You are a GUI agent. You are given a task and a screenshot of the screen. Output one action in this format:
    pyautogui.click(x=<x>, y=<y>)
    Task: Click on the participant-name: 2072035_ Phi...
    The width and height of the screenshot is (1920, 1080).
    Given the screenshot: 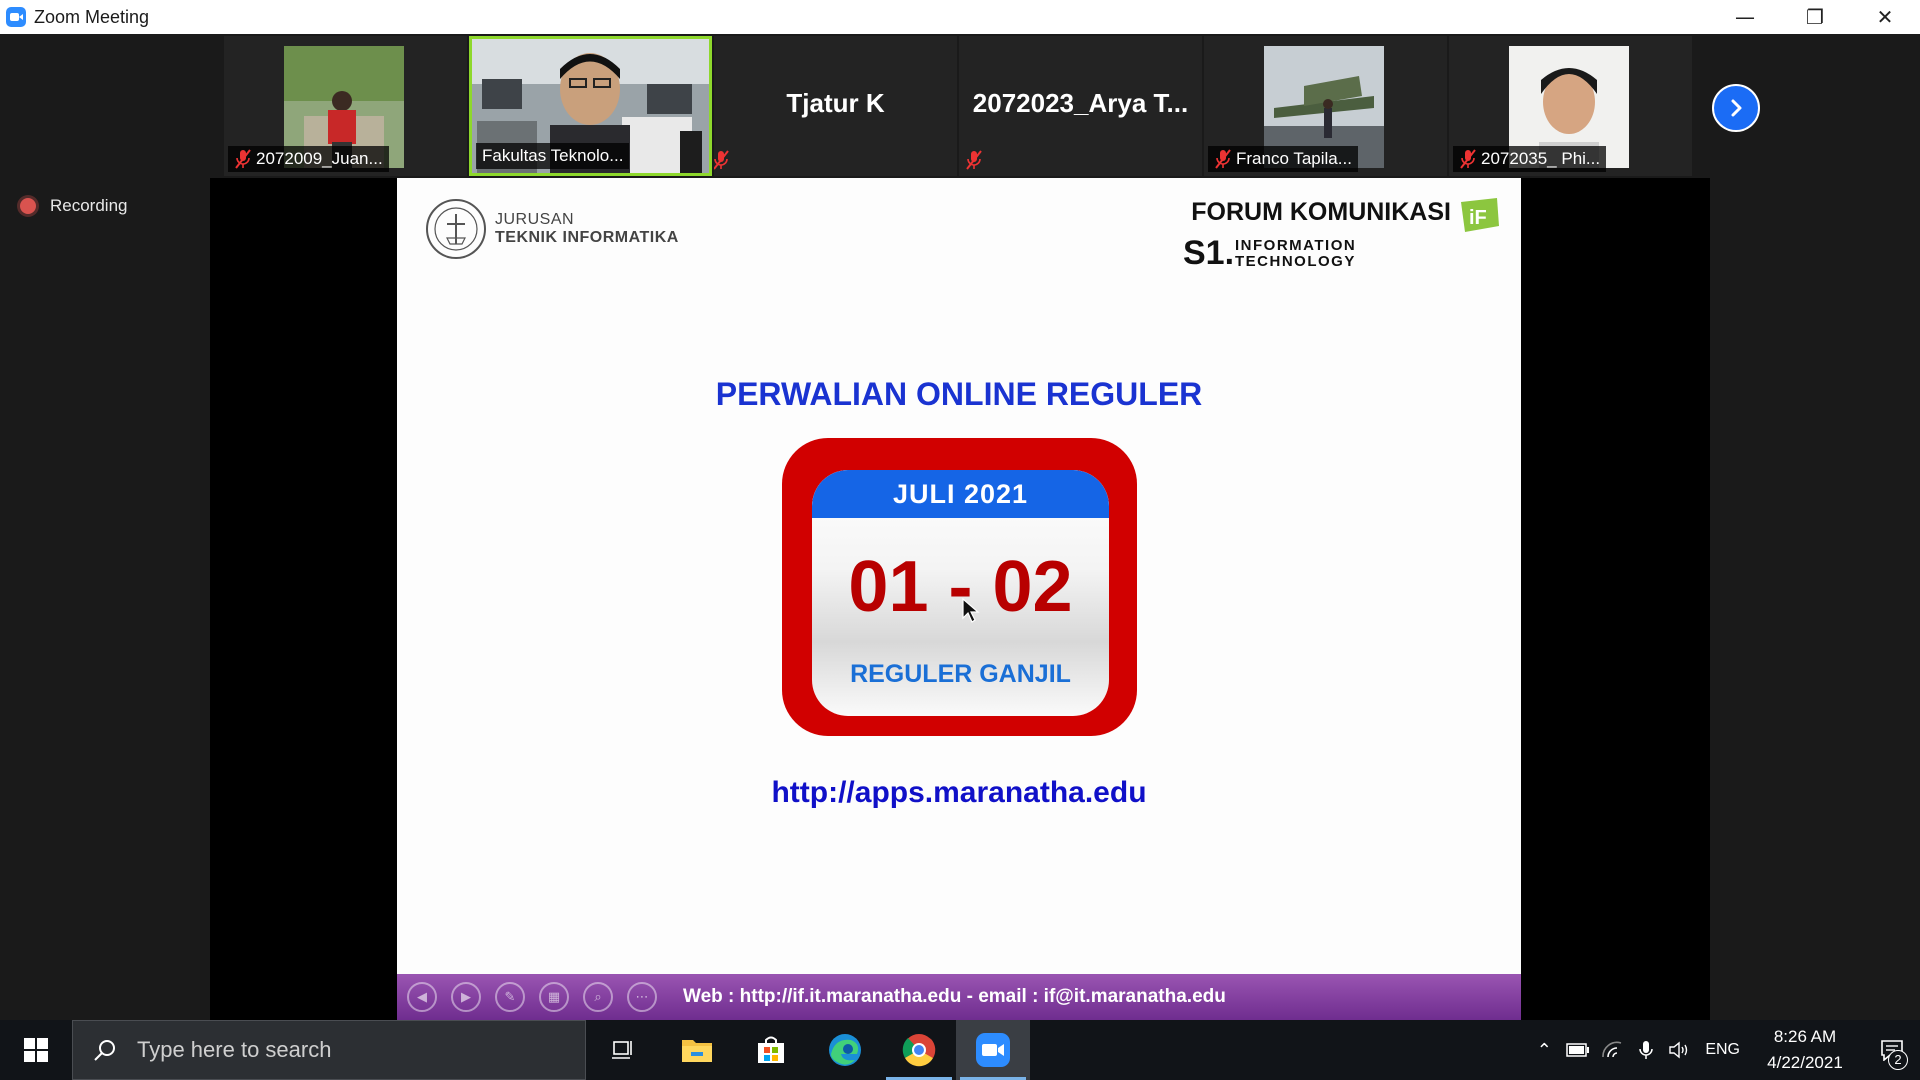 What is the action you would take?
    pyautogui.click(x=1541, y=158)
    